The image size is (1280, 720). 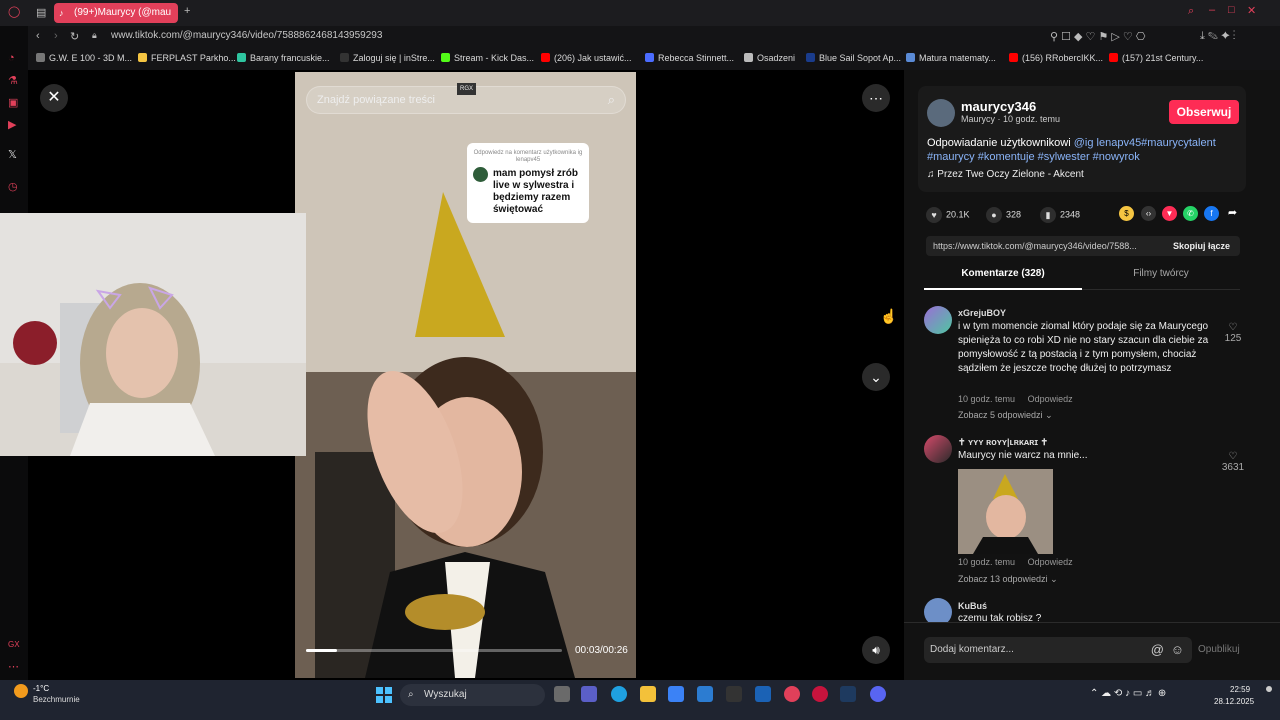 What do you see at coordinates (1177, 650) in the screenshot?
I see `emoji-icon: ☺` at bounding box center [1177, 650].